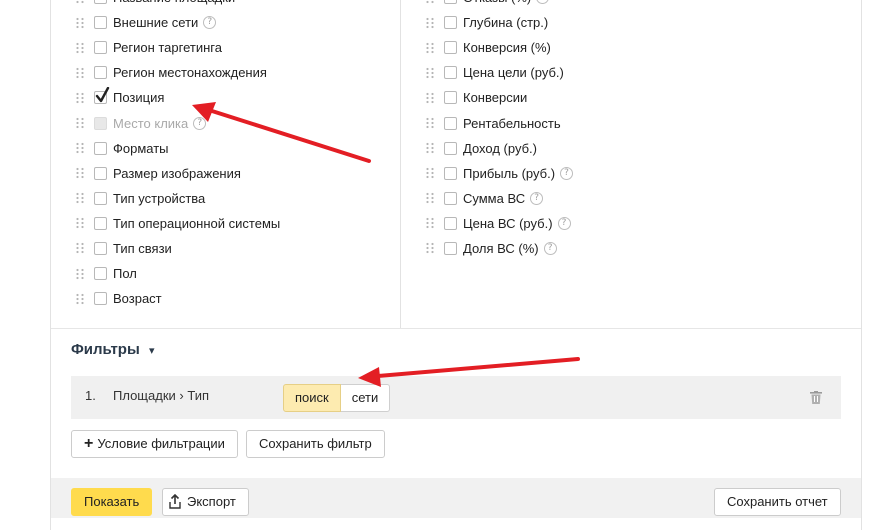 This screenshot has width=885, height=530. What do you see at coordinates (281, 132) in the screenshot?
I see `annotation-arrow-checkbox` at bounding box center [281, 132].